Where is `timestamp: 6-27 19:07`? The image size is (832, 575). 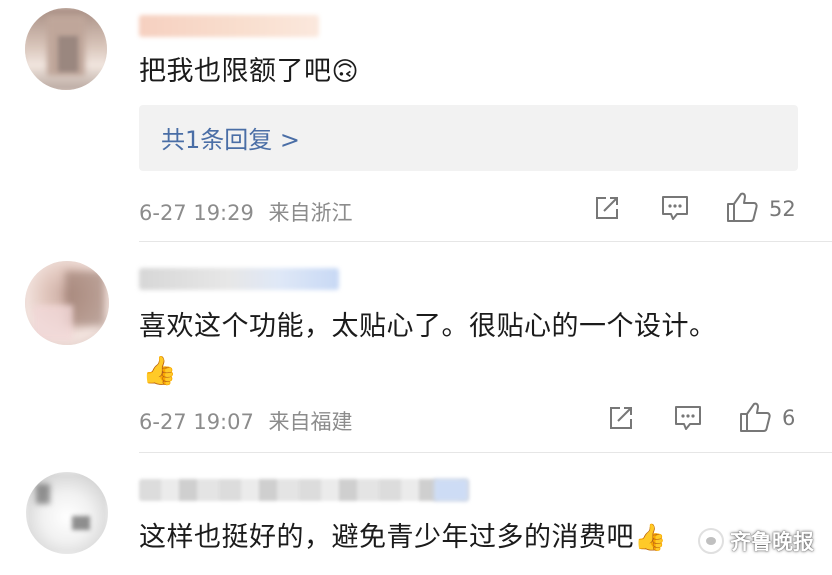
timestamp: 6-27 19:07 is located at coordinates (196, 422).